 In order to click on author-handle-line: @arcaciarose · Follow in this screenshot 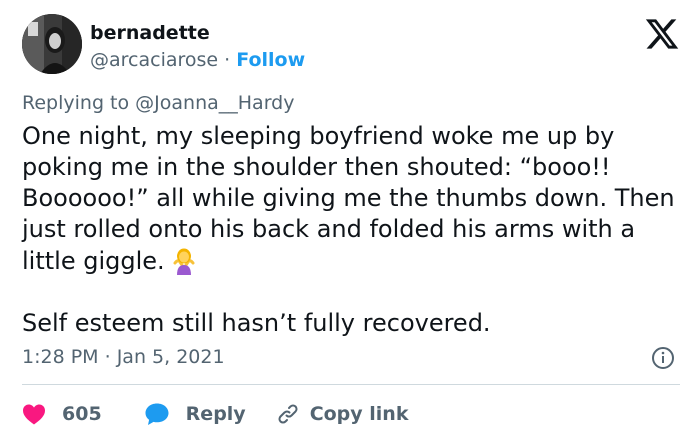, I will do `click(197, 60)`.